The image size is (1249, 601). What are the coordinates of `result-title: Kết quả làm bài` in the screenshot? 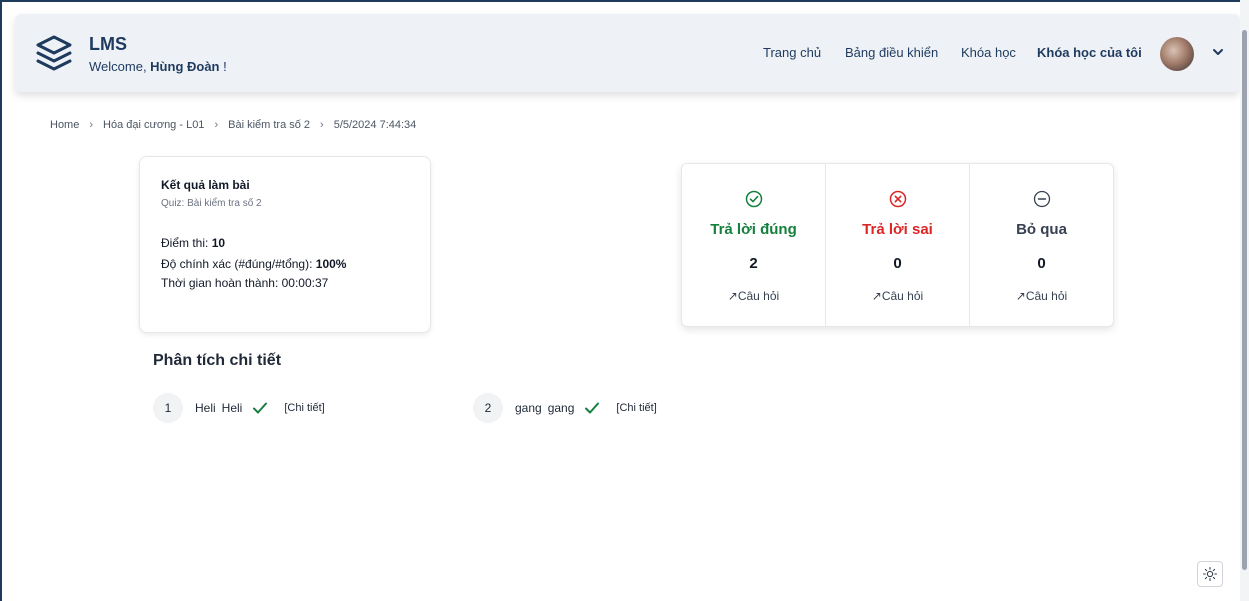 It's located at (205, 185).